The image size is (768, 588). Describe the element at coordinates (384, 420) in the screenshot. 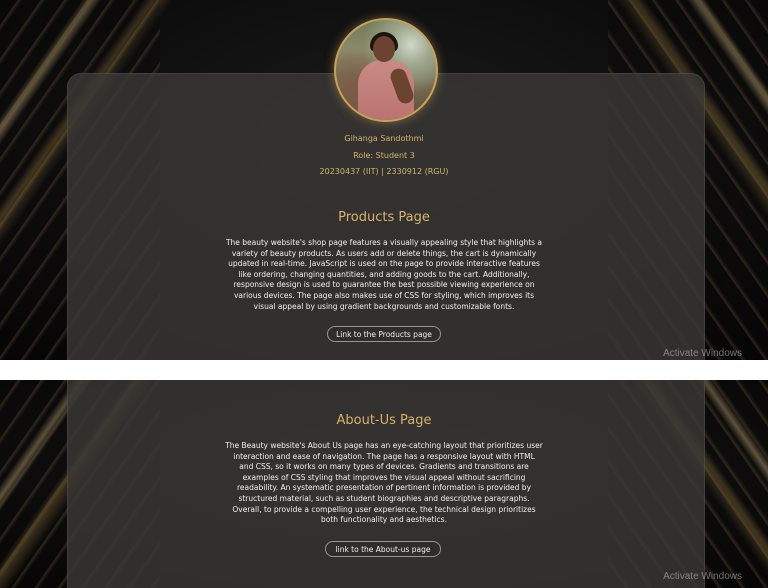

I see `about-section-title: About-Us Page` at that location.